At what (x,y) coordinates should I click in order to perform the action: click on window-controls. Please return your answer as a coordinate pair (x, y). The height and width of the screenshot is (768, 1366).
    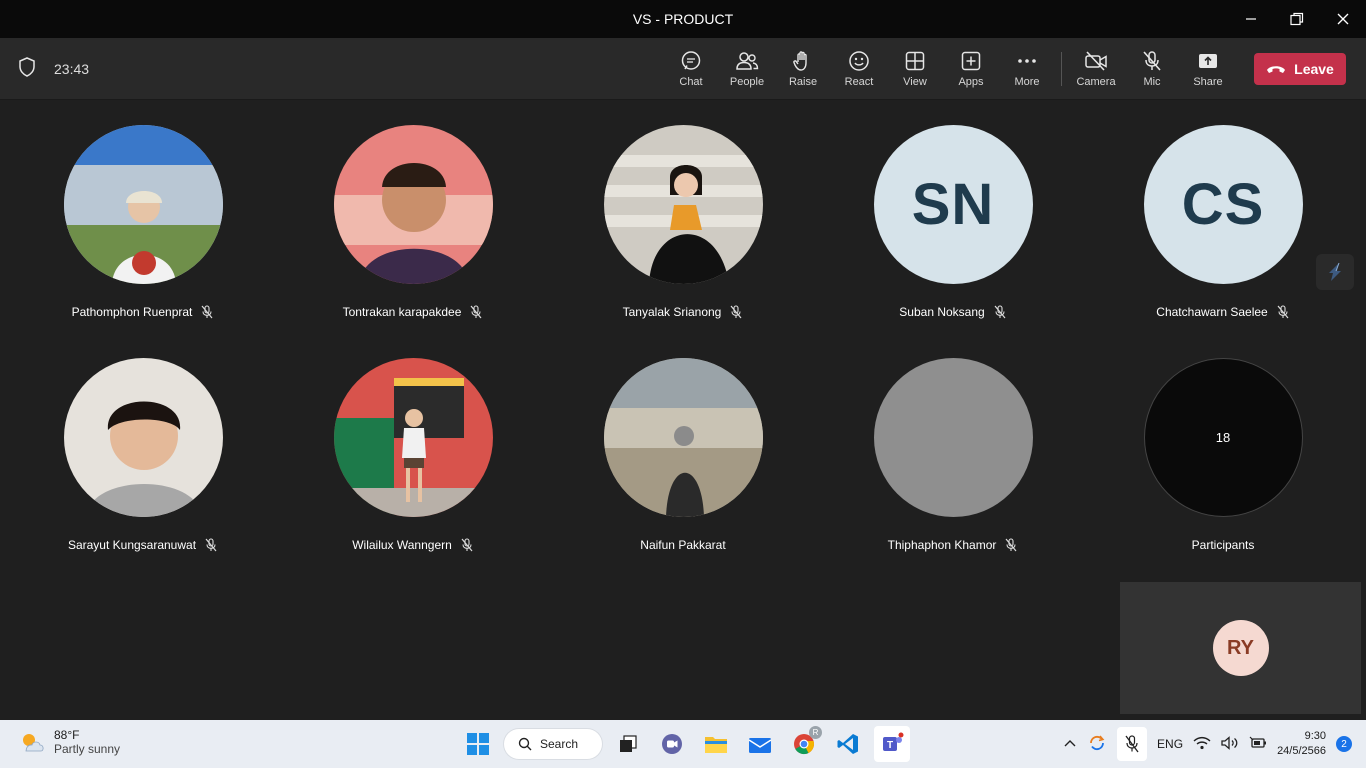
    Looking at the image, I should click on (1297, 19).